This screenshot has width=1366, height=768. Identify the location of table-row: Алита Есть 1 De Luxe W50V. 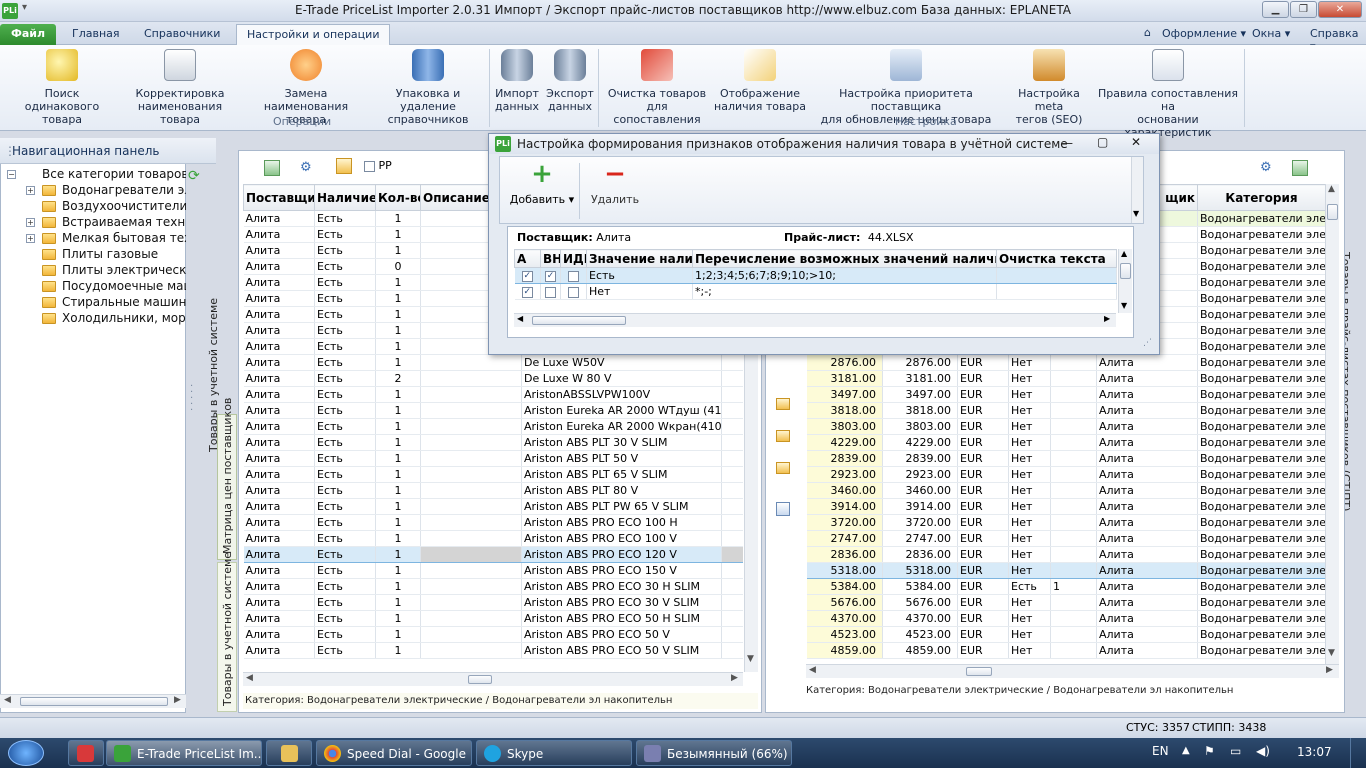
(493, 362).